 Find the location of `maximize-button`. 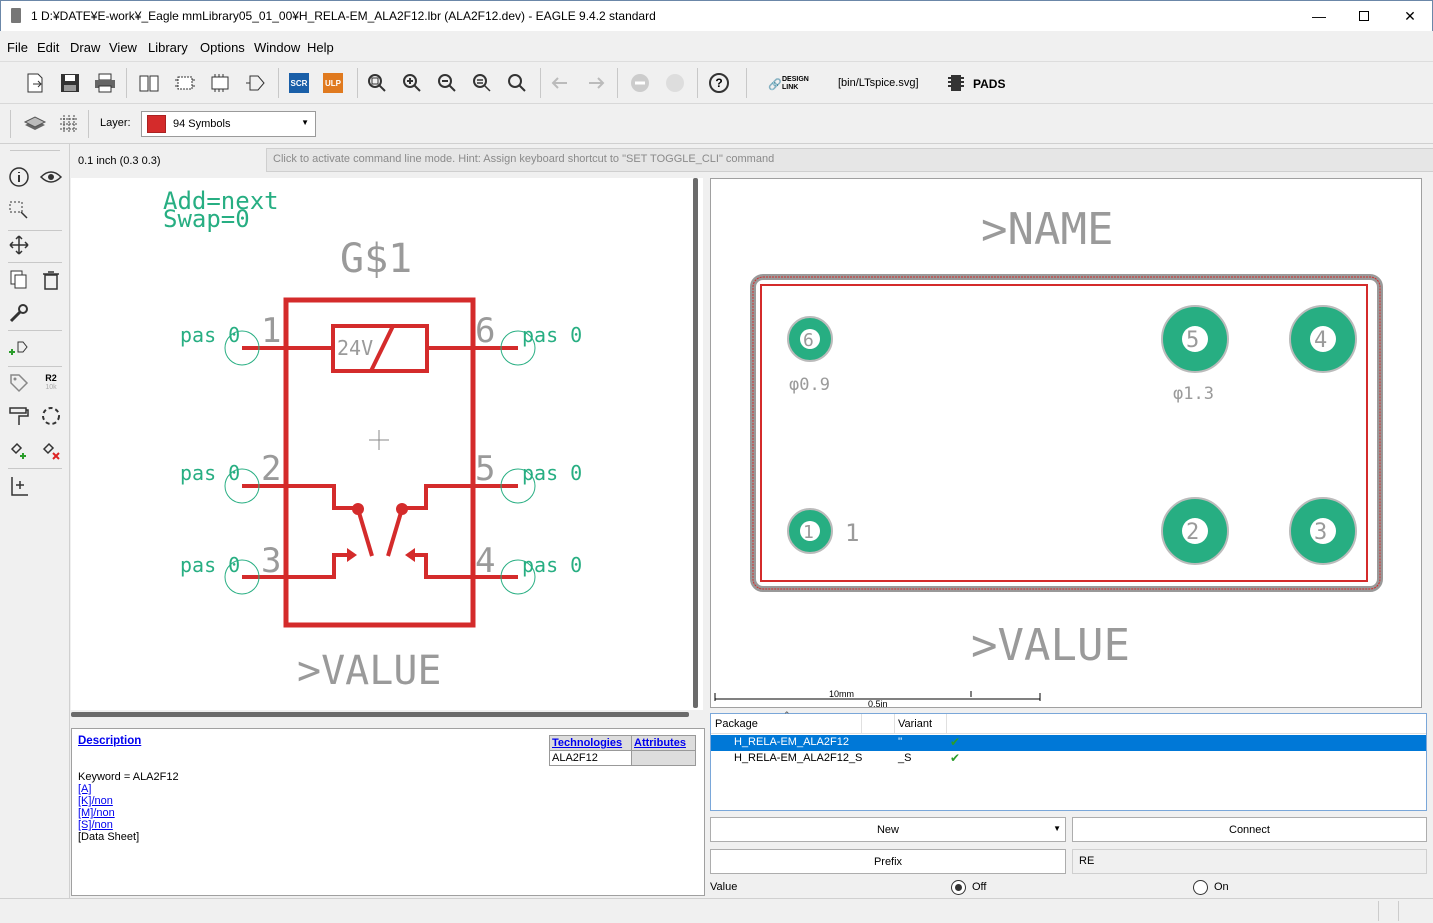

maximize-button is located at coordinates (1364, 16).